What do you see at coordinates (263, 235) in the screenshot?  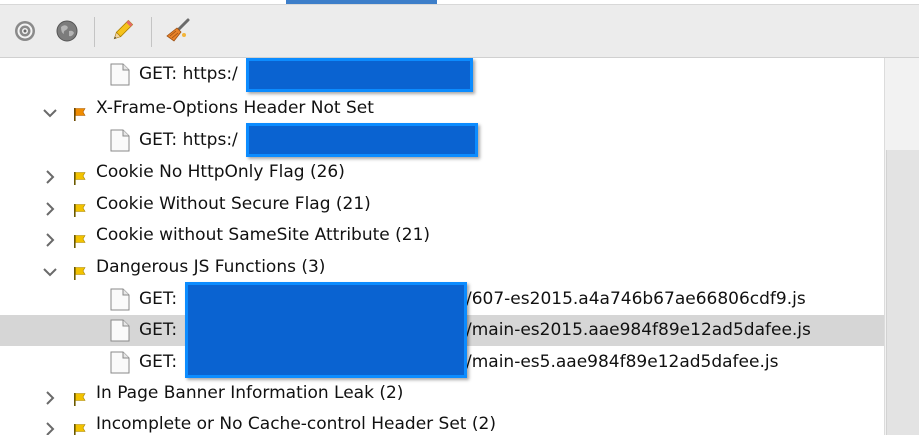 I see `tree-row-label: Cookie without SameSite Attribute (21)` at bounding box center [263, 235].